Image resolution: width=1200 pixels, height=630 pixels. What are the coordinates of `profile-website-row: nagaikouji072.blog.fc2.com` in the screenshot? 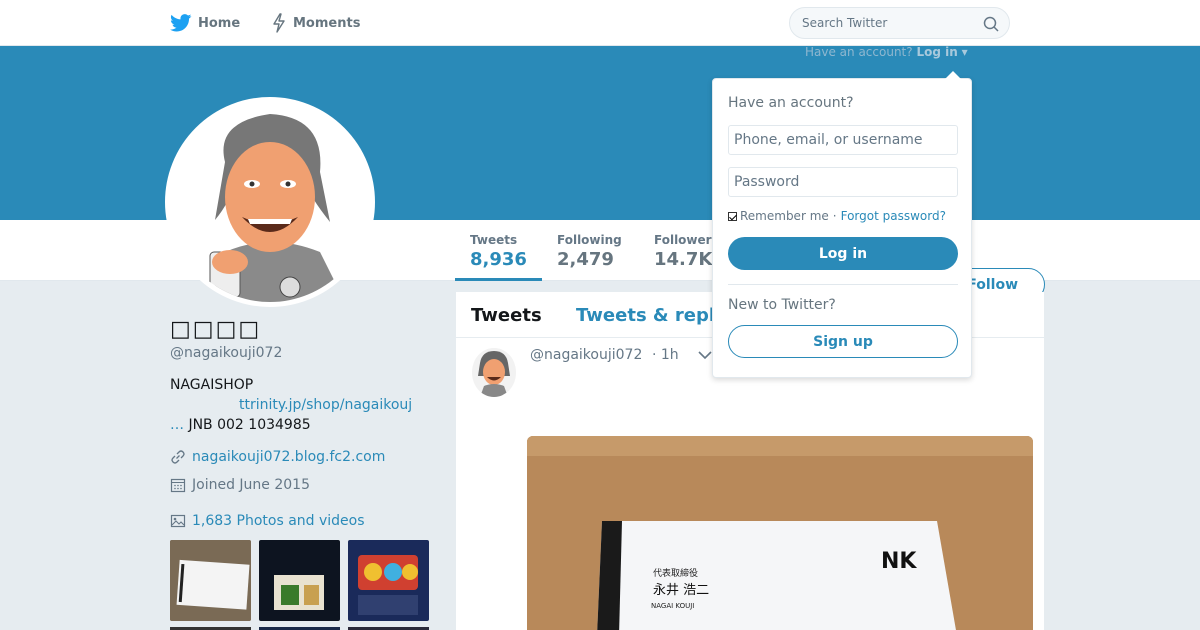 It's located at (277, 457).